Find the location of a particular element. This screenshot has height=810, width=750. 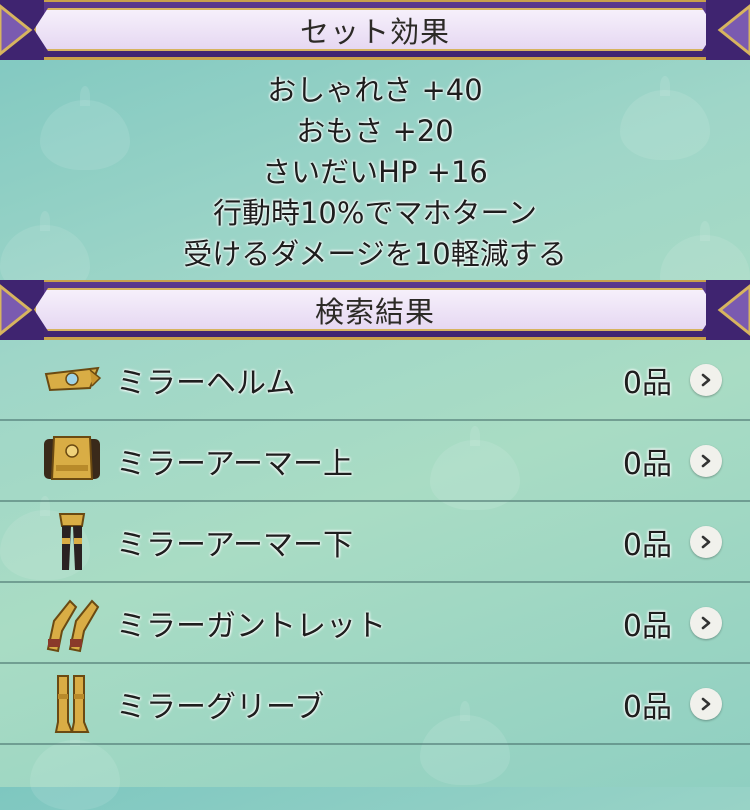

result-item-name: ミラーガントレット is located at coordinates (251, 626).